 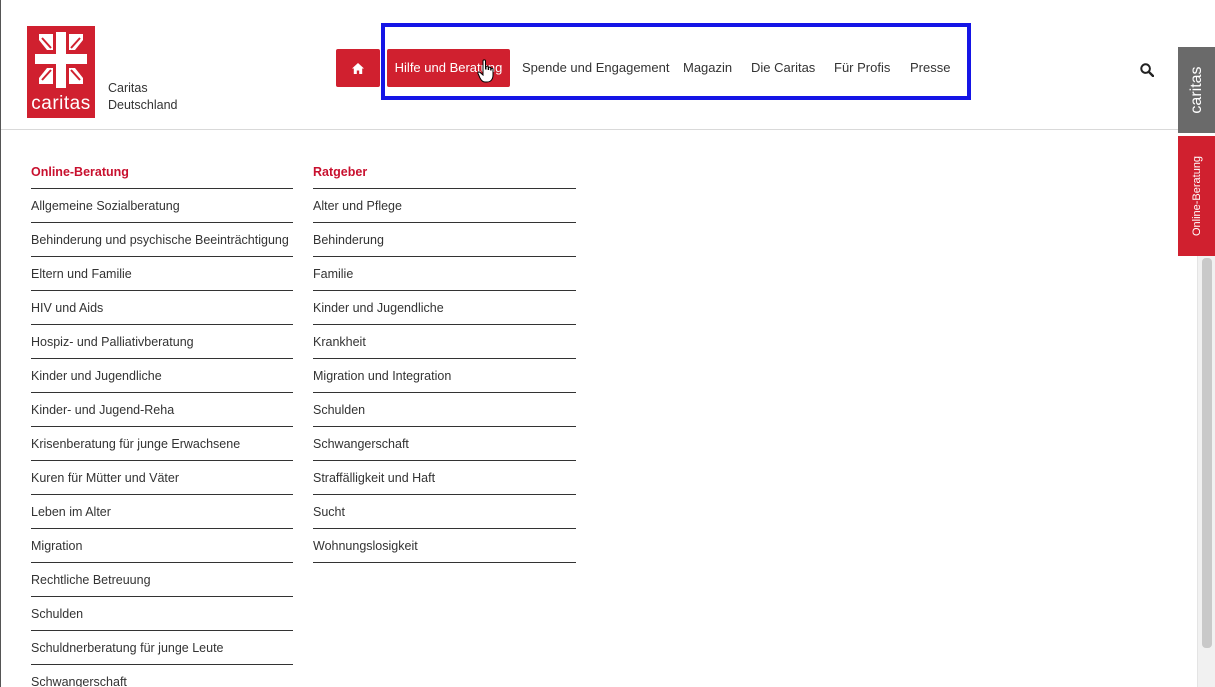 What do you see at coordinates (128, 88) in the screenshot?
I see `org-name-line-1: Caritas` at bounding box center [128, 88].